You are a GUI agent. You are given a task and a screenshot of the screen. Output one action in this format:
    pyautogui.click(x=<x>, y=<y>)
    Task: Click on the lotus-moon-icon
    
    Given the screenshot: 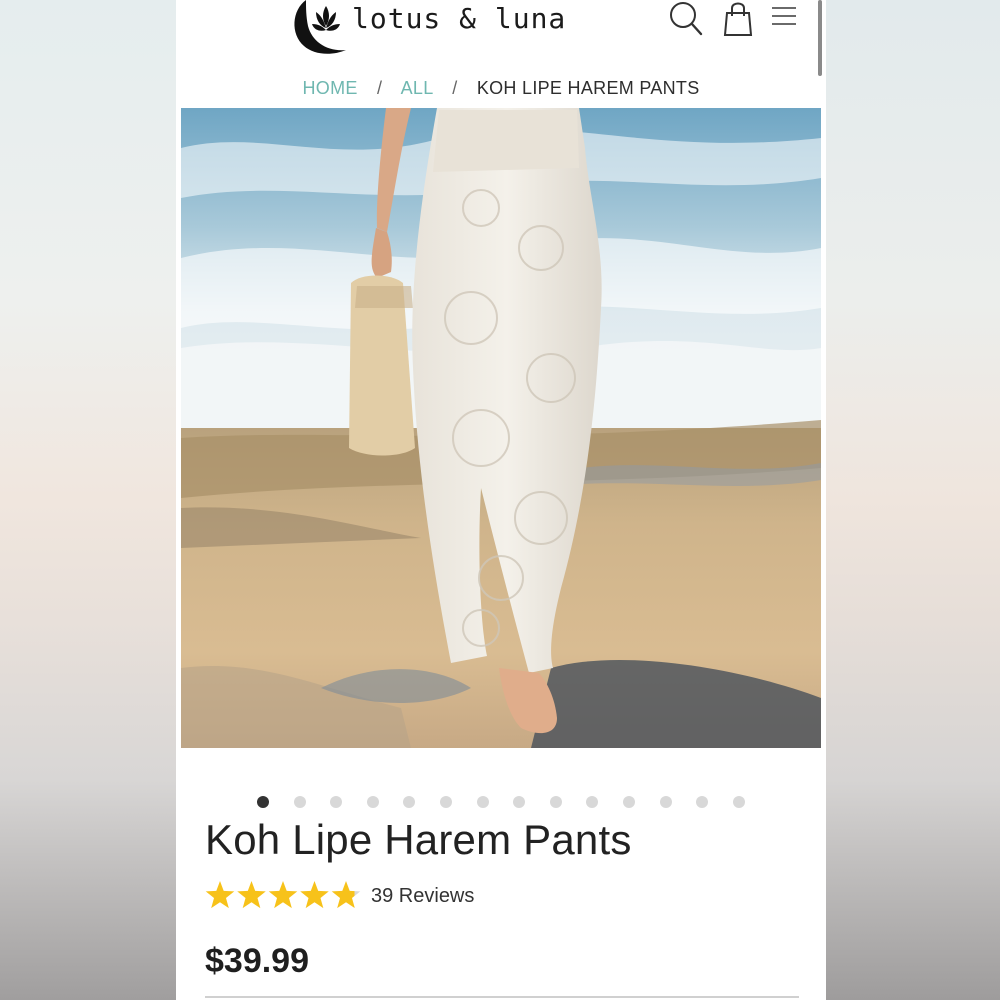 What is the action you would take?
    pyautogui.click(x=318, y=28)
    